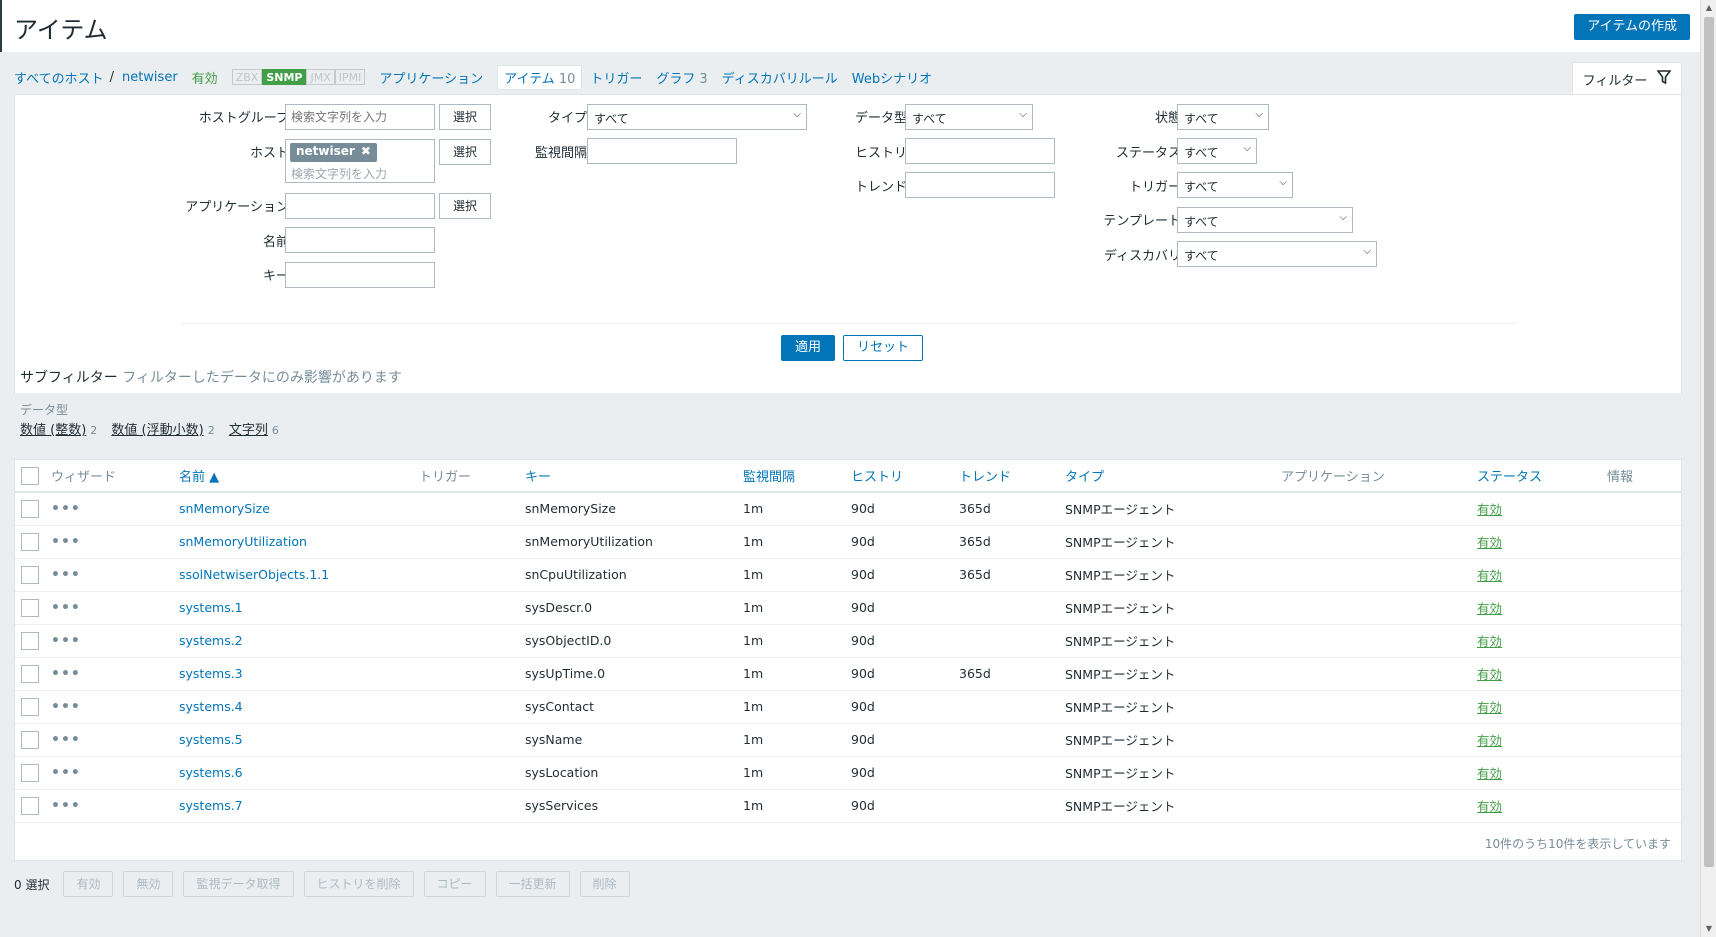 The height and width of the screenshot is (937, 1716). I want to click on tab-triggers: トリガー, so click(616, 77).